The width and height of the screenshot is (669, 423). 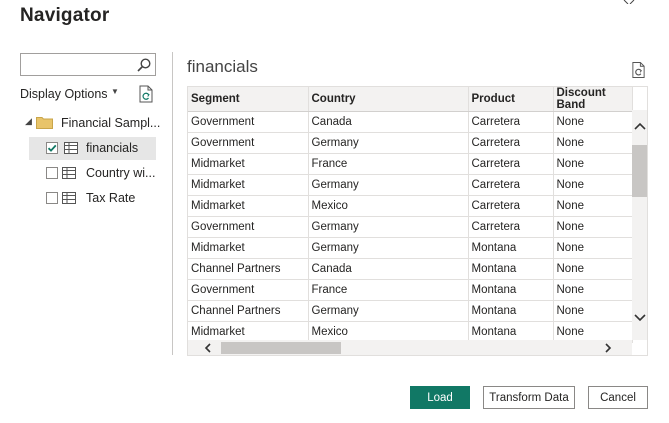 I want to click on load-button: Load, so click(x=440, y=397).